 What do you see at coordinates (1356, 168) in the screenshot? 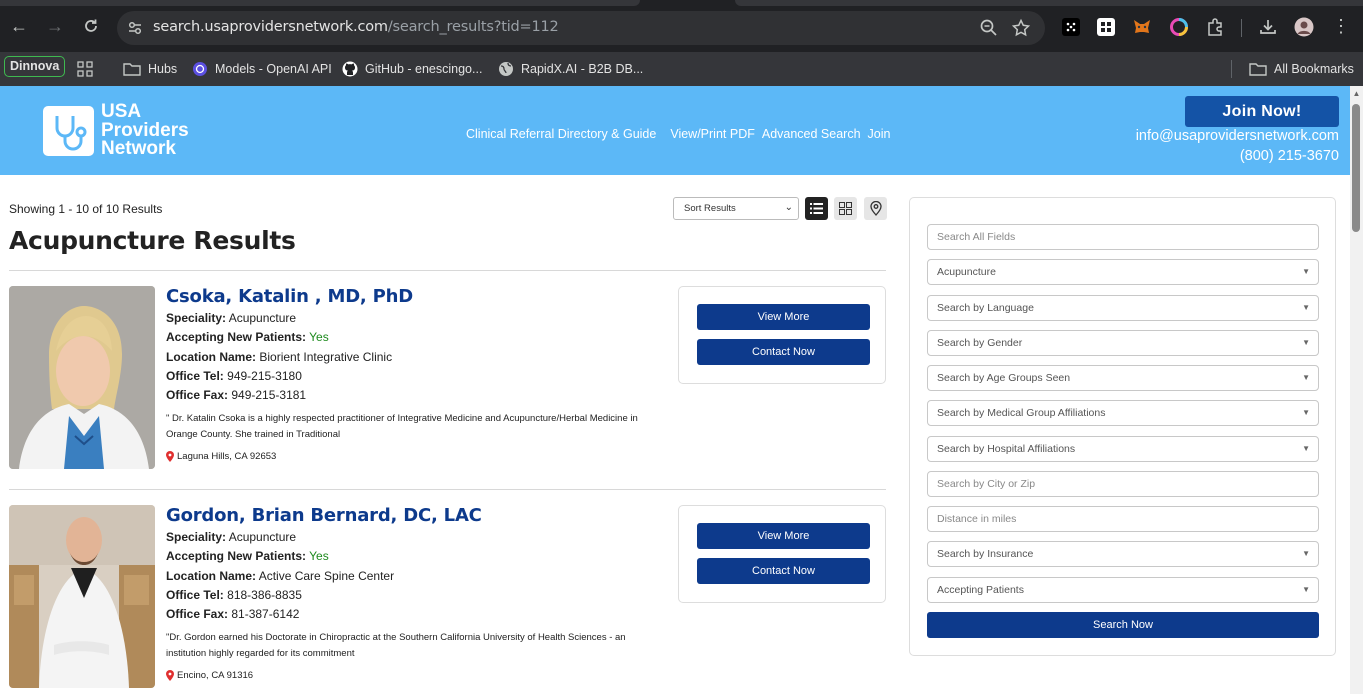
I see `scrollbar-thumb` at bounding box center [1356, 168].